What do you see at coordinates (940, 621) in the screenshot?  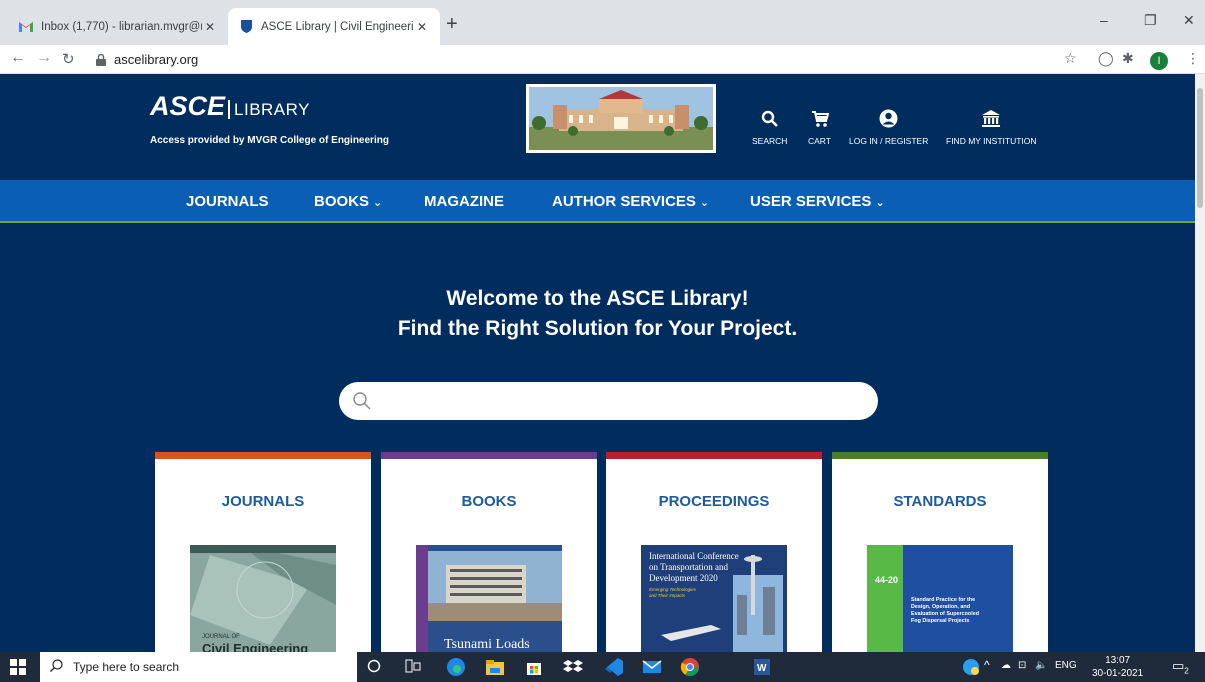 I see `cover-text: Fog Dispersal Projects` at bounding box center [940, 621].